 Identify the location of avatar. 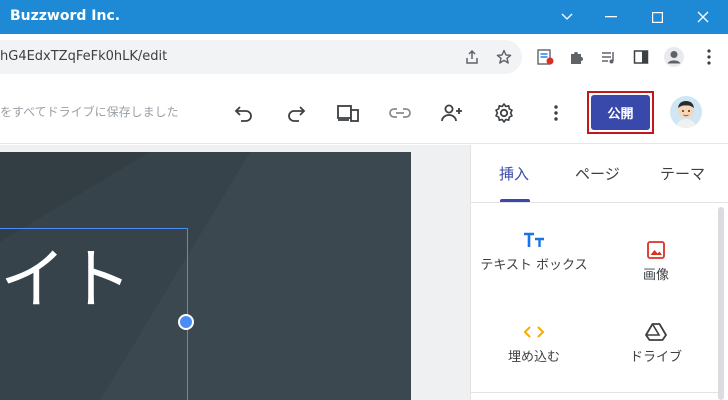
(686, 112).